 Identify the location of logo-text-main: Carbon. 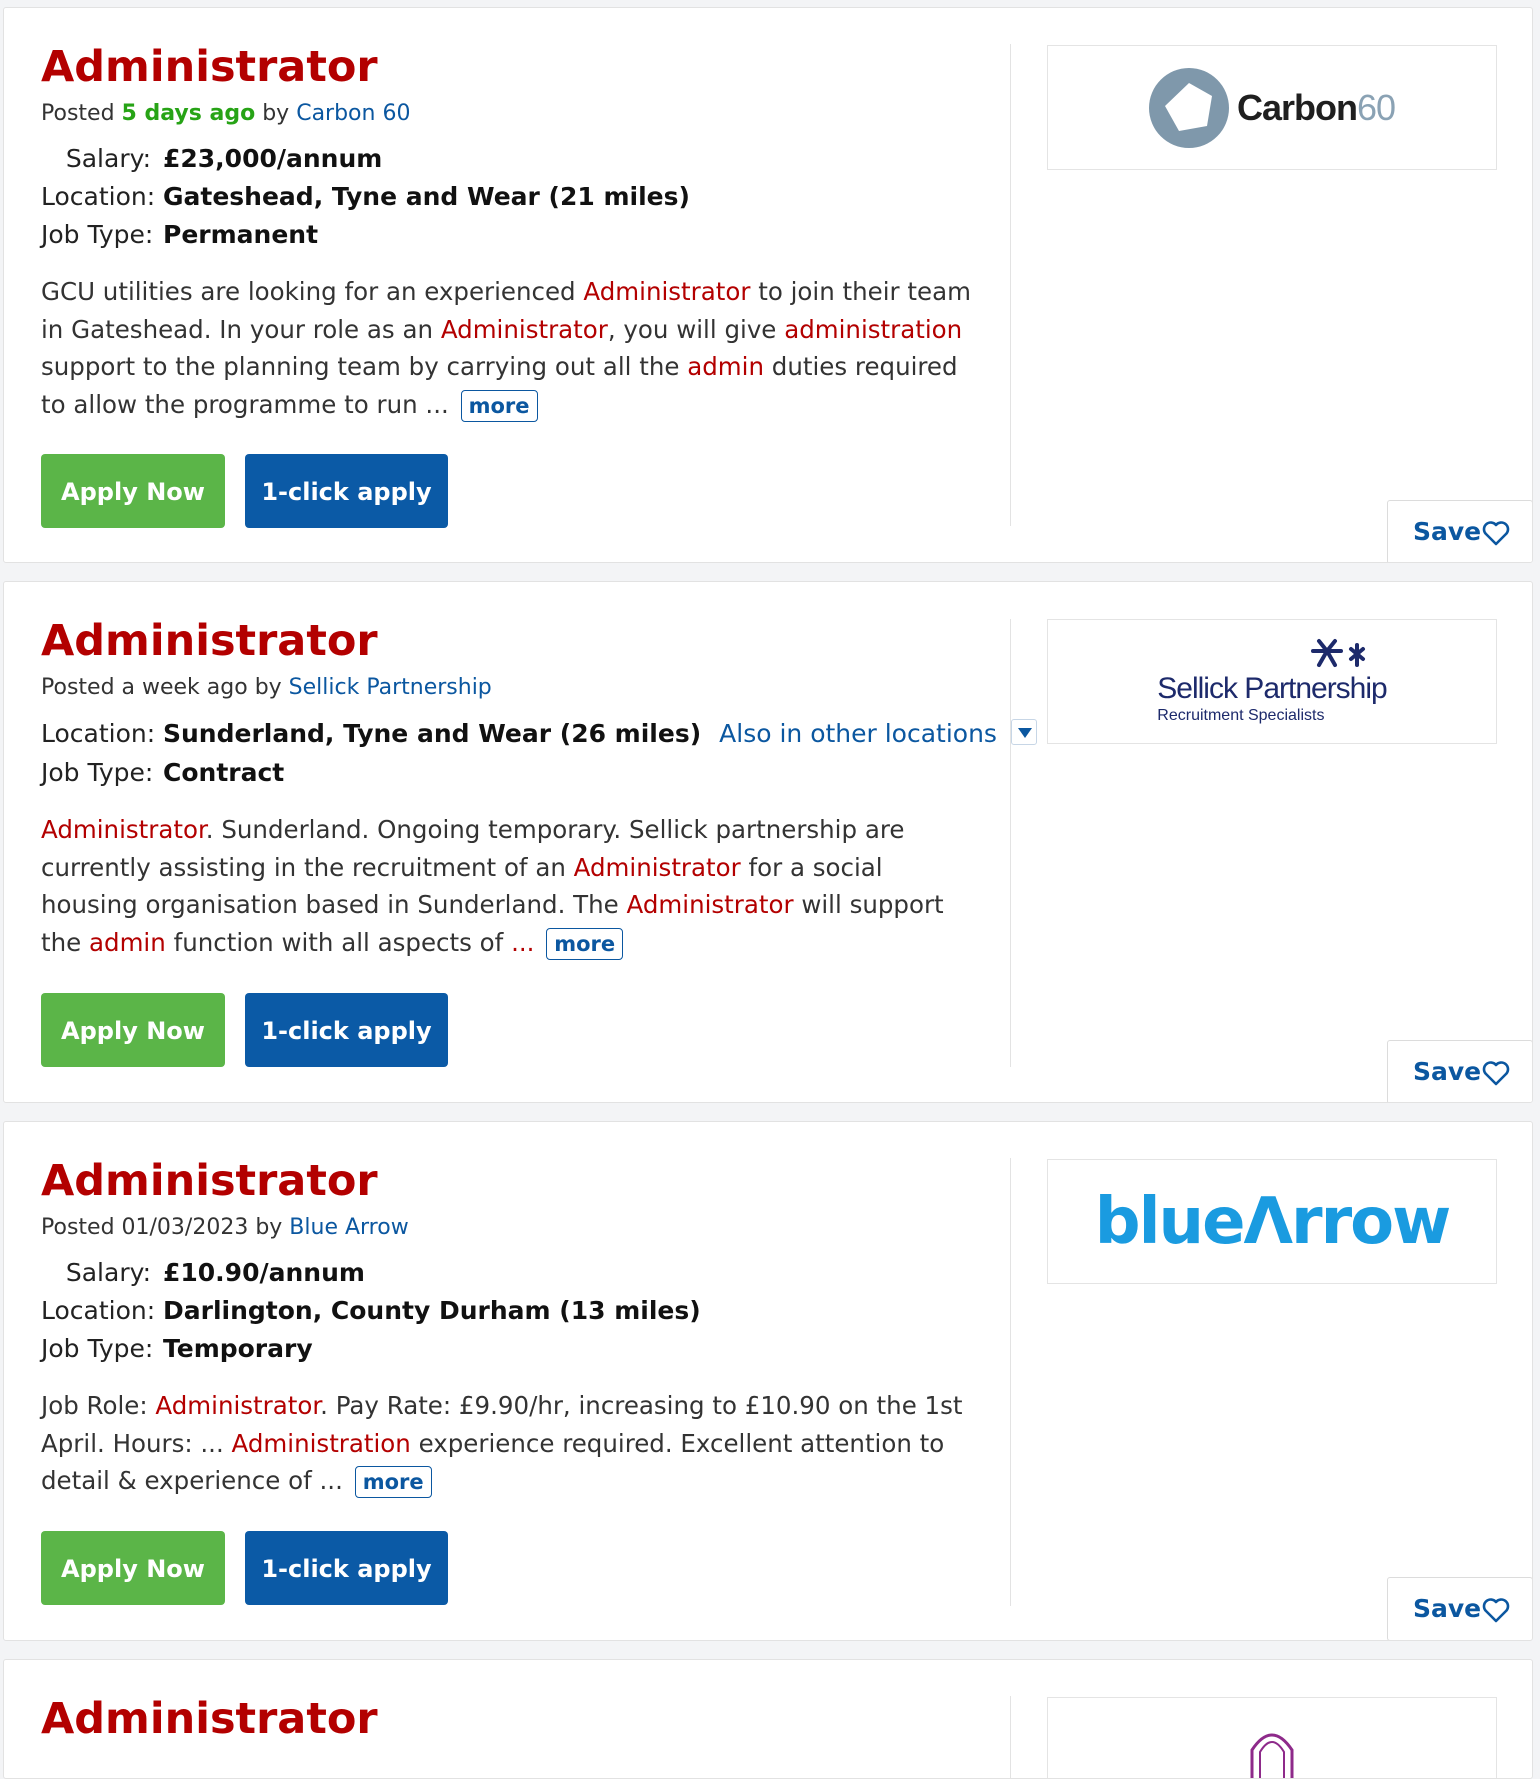
(1297, 107).